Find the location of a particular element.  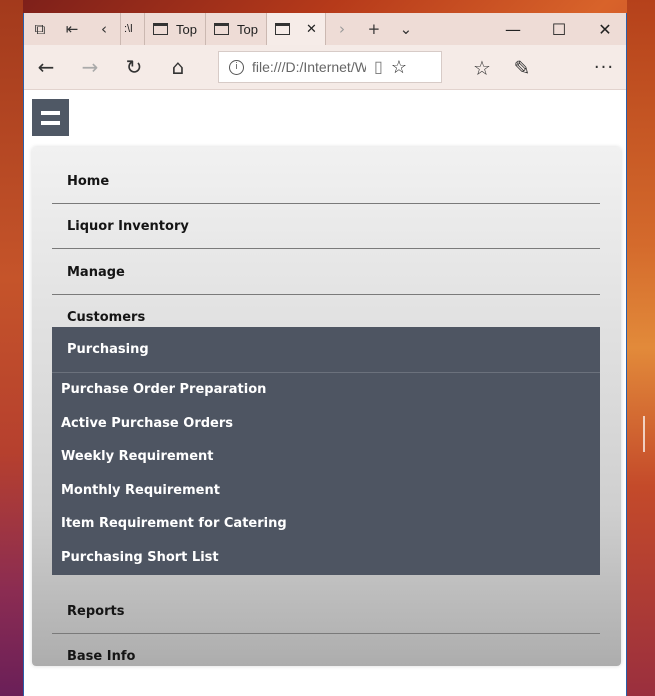

menu-item-home: Home is located at coordinates (326, 181).